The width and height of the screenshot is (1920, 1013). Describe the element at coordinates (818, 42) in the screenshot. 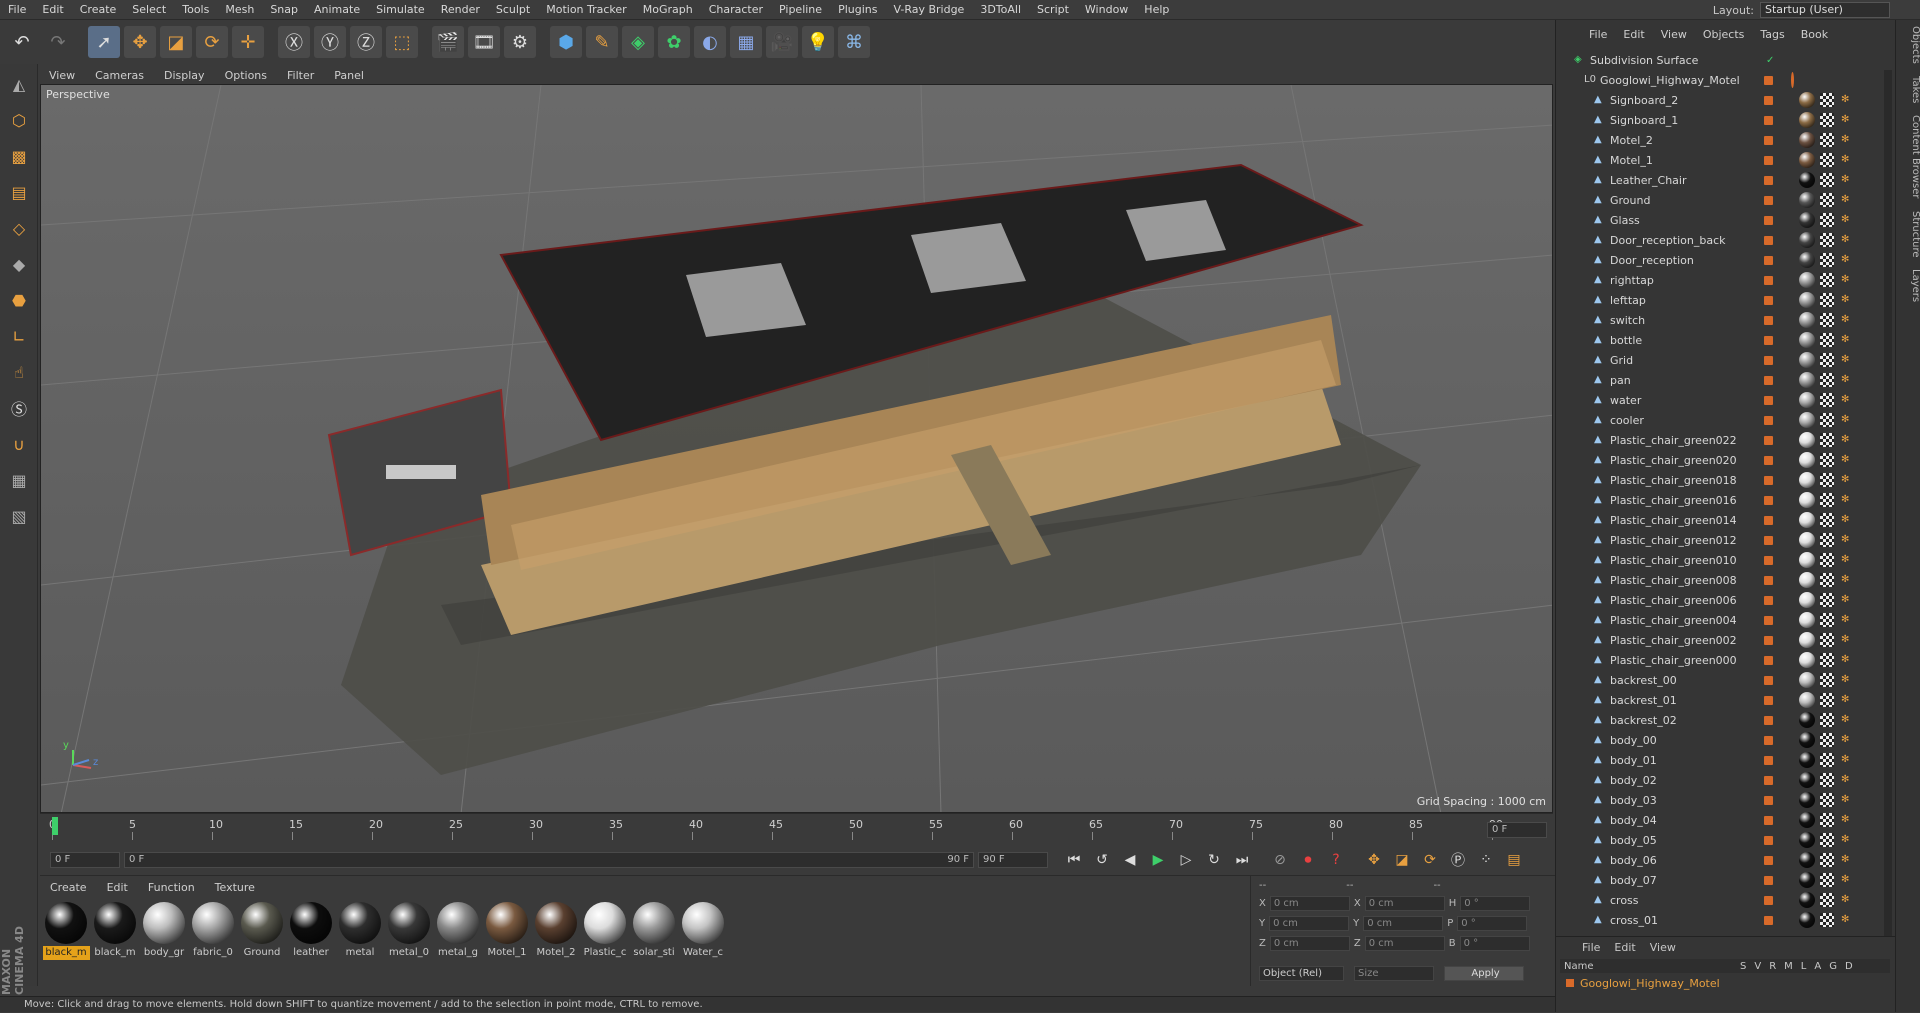

I see `light-icon: 💡` at that location.